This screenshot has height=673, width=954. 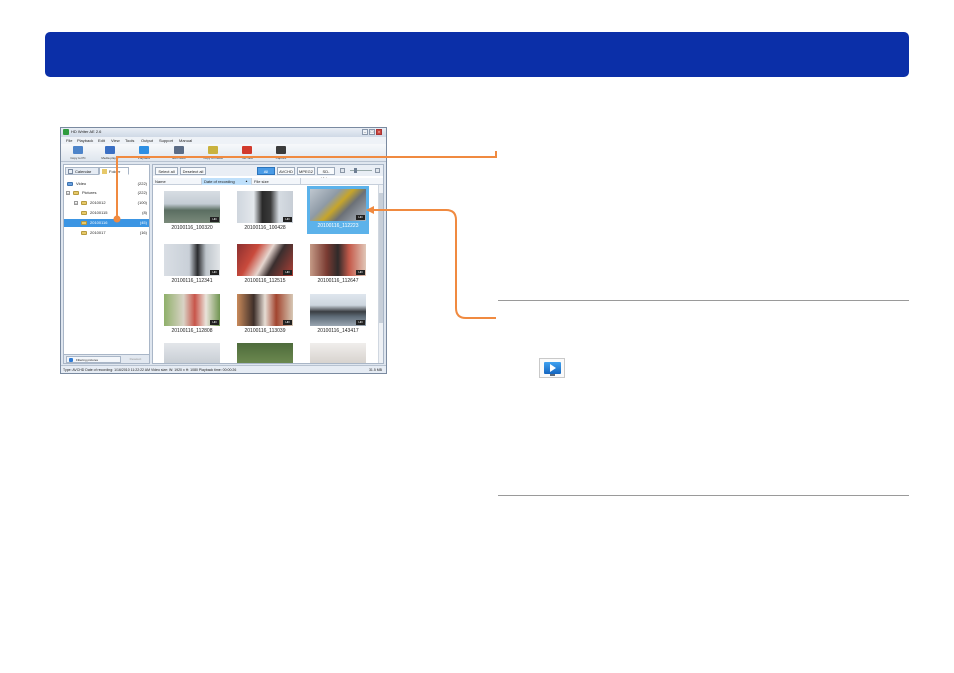 I want to click on callout-dot, so click(x=117, y=219).